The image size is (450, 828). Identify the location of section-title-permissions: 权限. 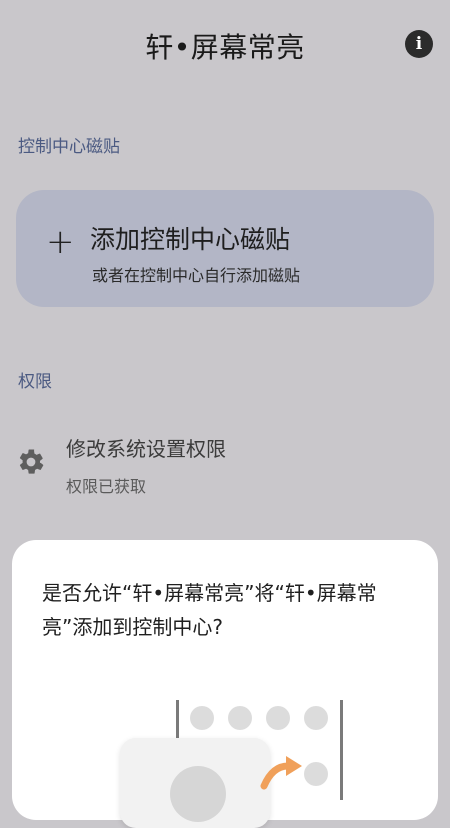
(35, 382).